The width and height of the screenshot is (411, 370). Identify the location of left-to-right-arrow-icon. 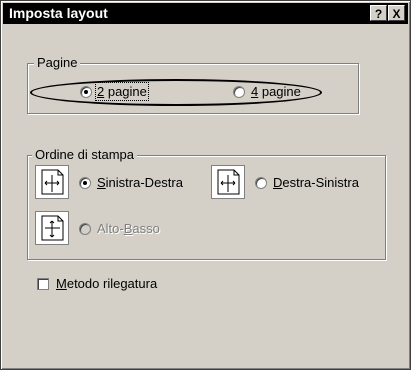
(52, 182).